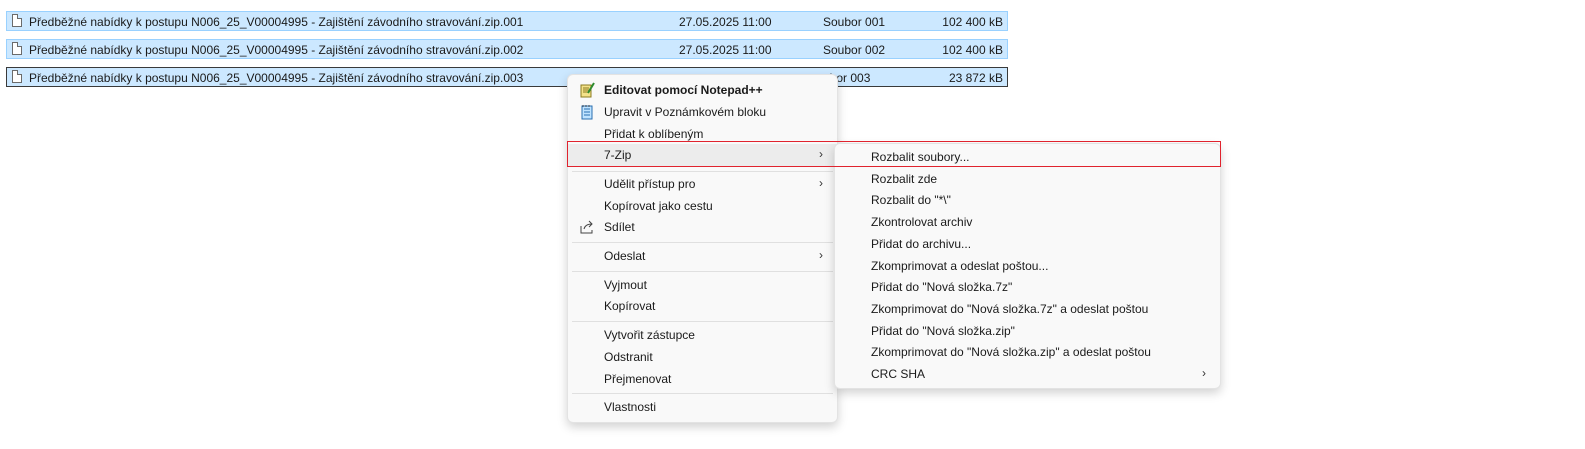 The height and width of the screenshot is (449, 1585). I want to click on submenu-item-add-7z: Přidat do "Nová složka.7z", so click(1027, 287).